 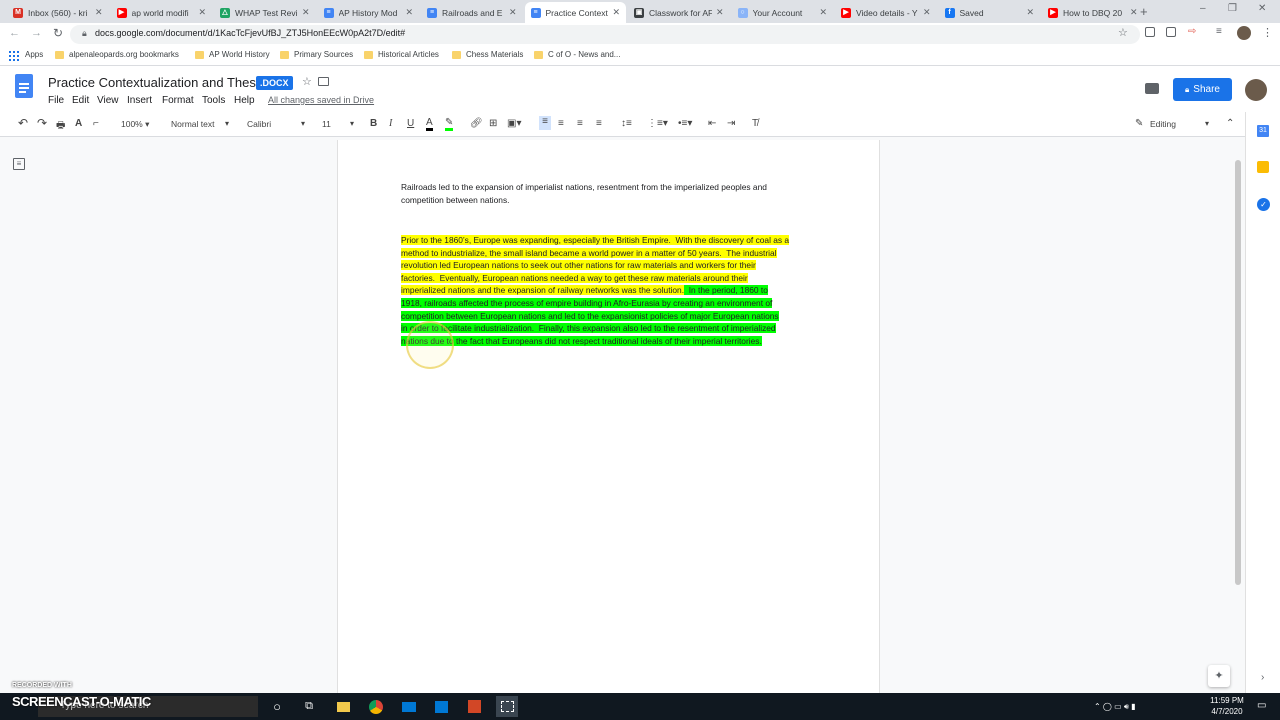 I want to click on browser-tab: ▶ How to DBQ 20 ✕, so click(x=1093, y=12).